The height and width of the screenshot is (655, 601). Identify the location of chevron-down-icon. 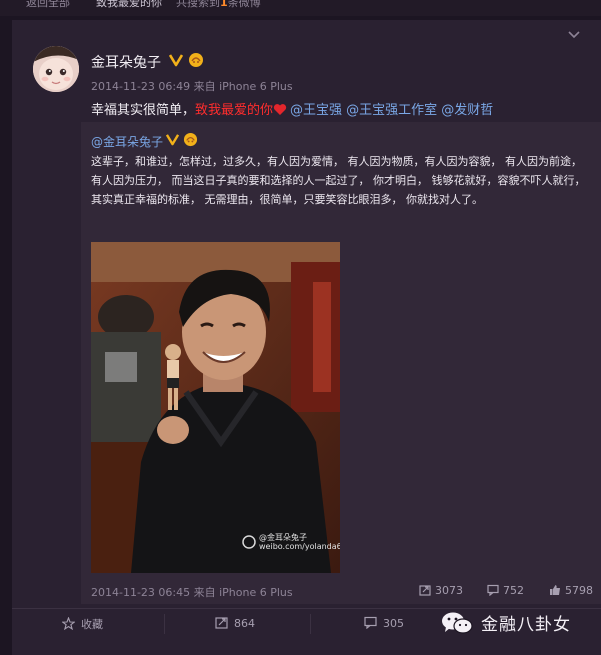
(574, 34).